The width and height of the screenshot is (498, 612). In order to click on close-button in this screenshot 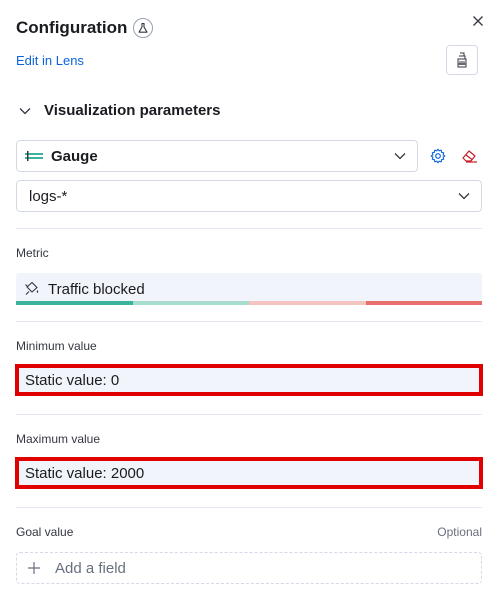, I will do `click(478, 21)`.